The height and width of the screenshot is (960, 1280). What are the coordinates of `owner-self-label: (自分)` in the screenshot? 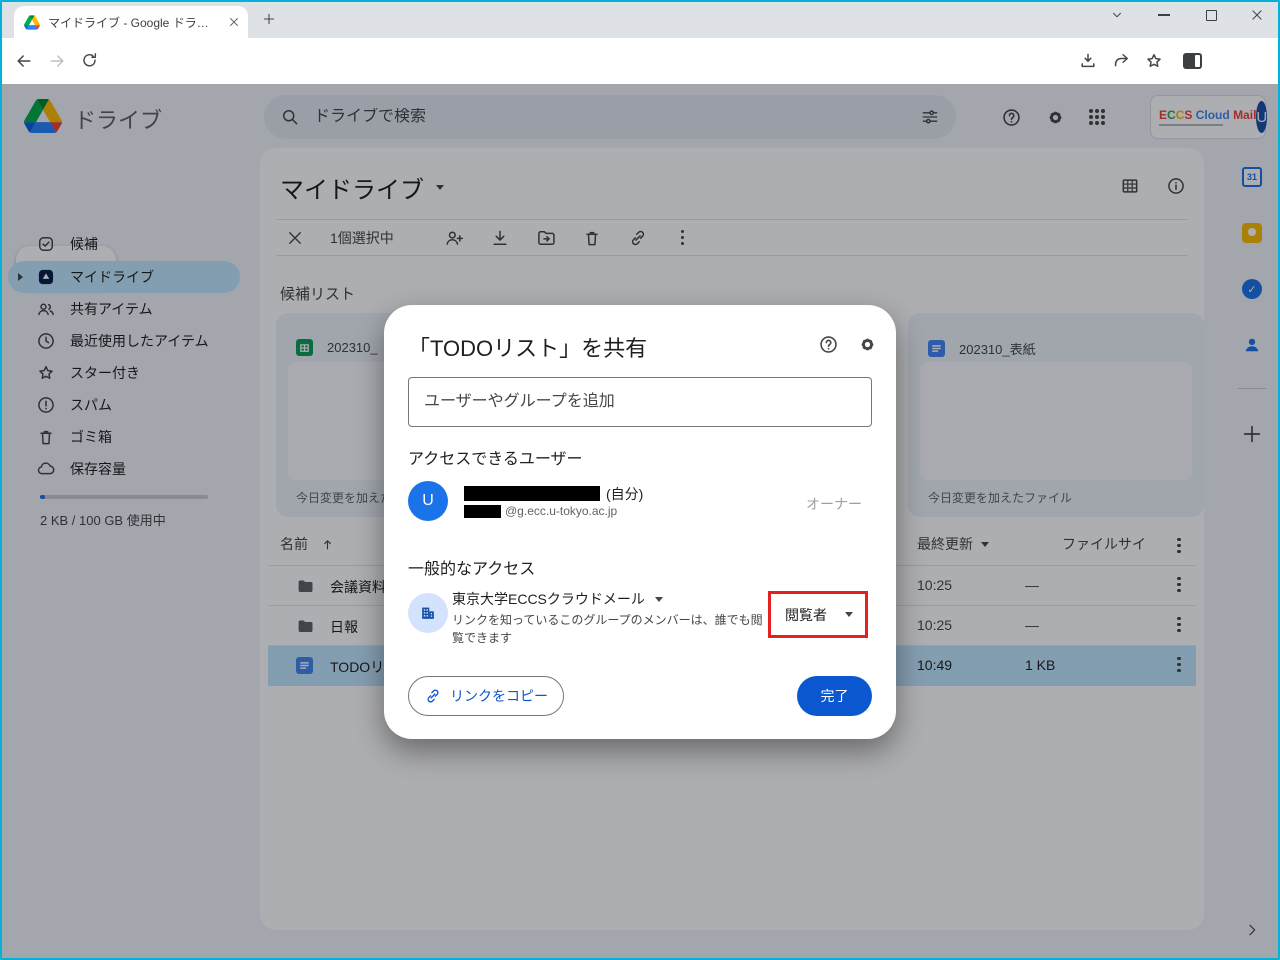 It's located at (625, 494).